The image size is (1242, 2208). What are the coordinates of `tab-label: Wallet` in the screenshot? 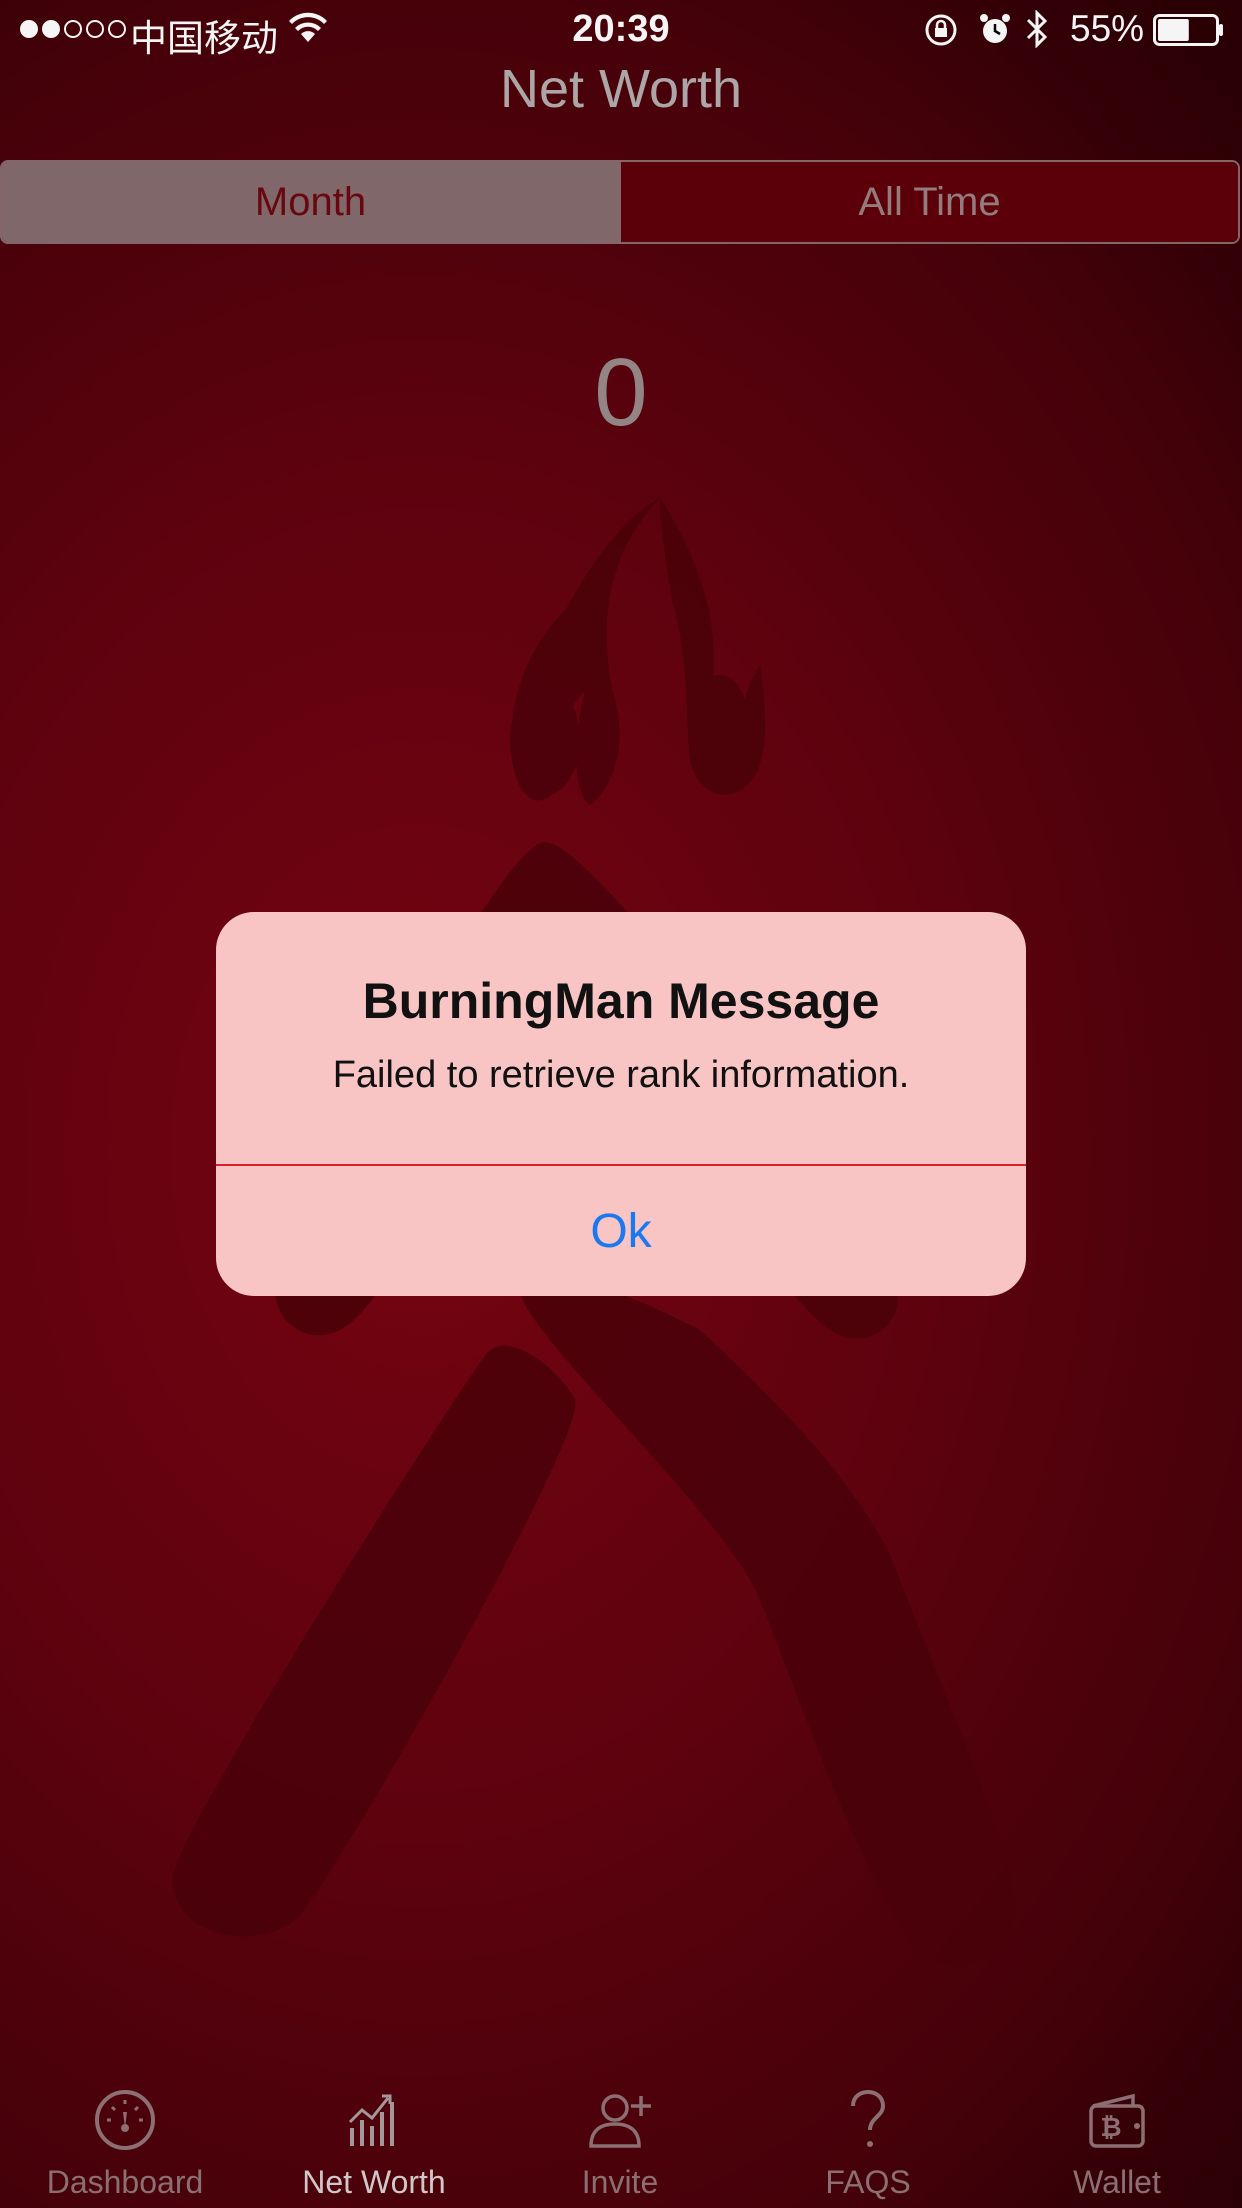 It's located at (1117, 2182).